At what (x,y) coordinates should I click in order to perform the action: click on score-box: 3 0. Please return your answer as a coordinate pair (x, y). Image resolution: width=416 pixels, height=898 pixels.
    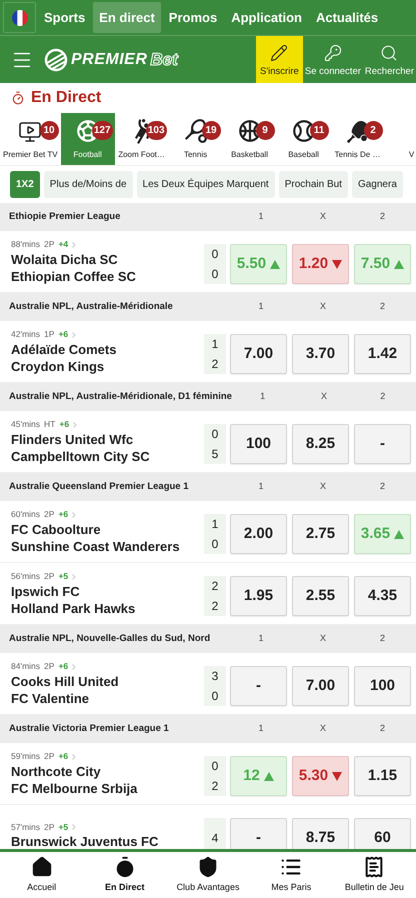
    Looking at the image, I should click on (215, 686).